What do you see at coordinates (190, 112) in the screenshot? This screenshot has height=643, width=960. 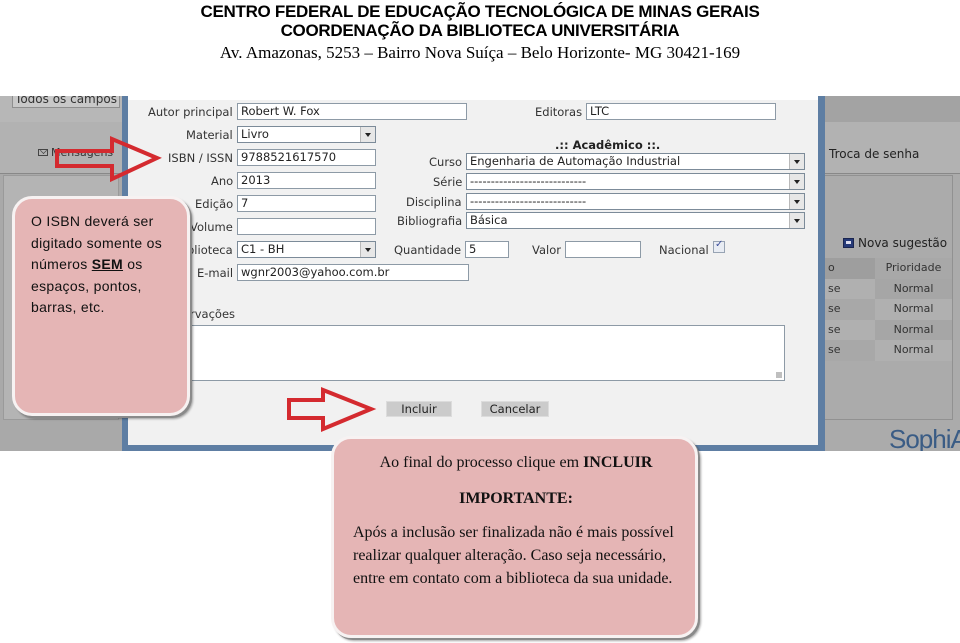 I see `autor-principal-label: Autor principal` at bounding box center [190, 112].